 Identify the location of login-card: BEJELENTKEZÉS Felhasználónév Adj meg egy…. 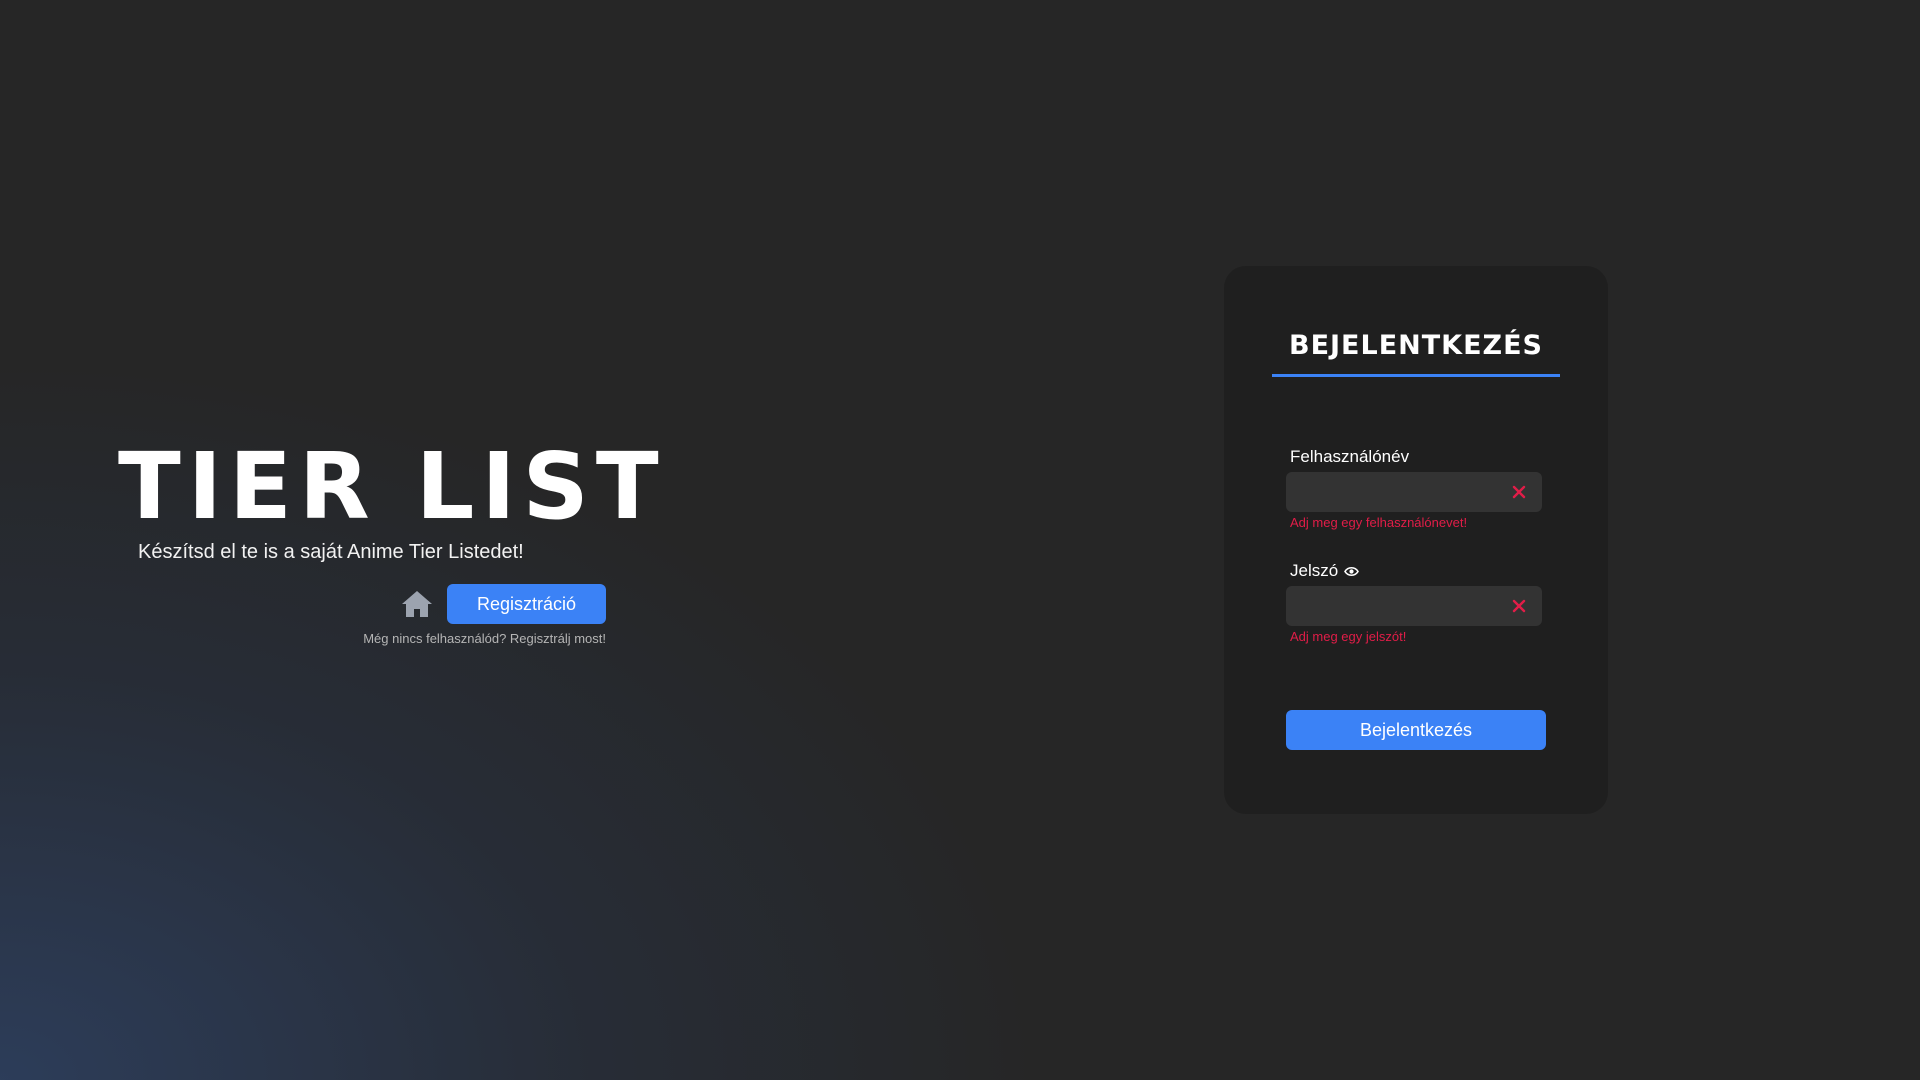
(1416, 540).